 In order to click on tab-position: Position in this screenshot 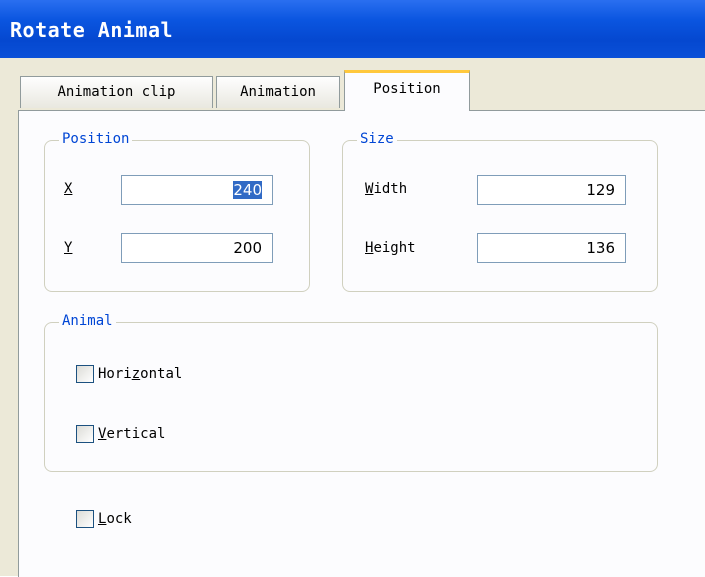, I will do `click(407, 90)`.